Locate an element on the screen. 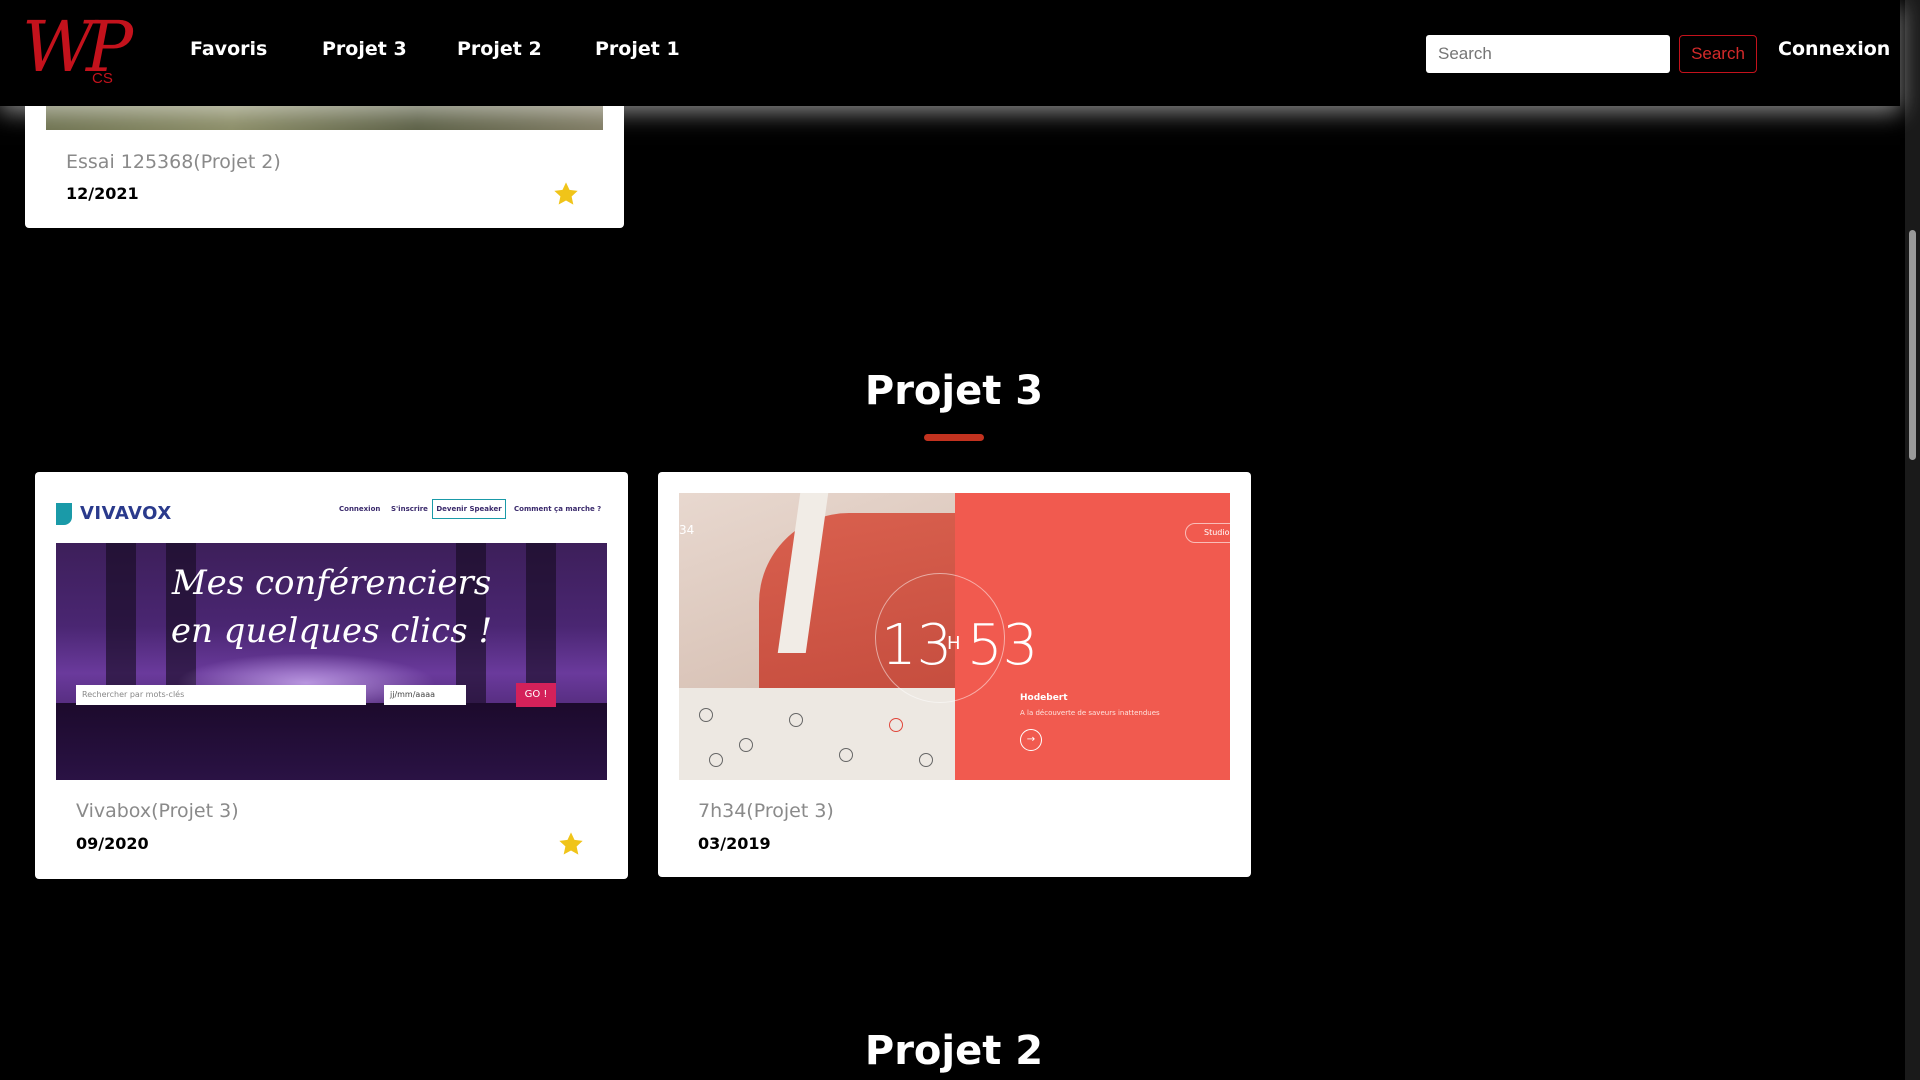 The image size is (1920, 1080). thumb-logo: VIVAVOX is located at coordinates (126, 513).